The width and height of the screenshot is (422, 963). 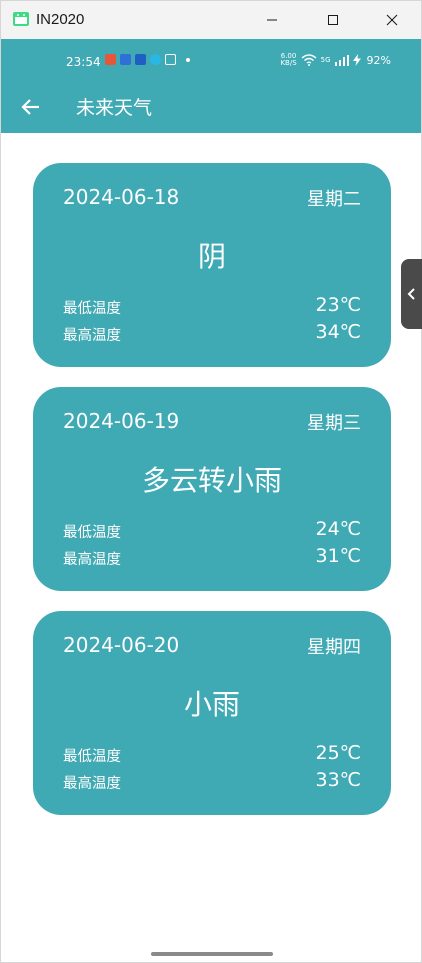 I want to click on forecast-date: 2024-06-19, so click(x=121, y=421).